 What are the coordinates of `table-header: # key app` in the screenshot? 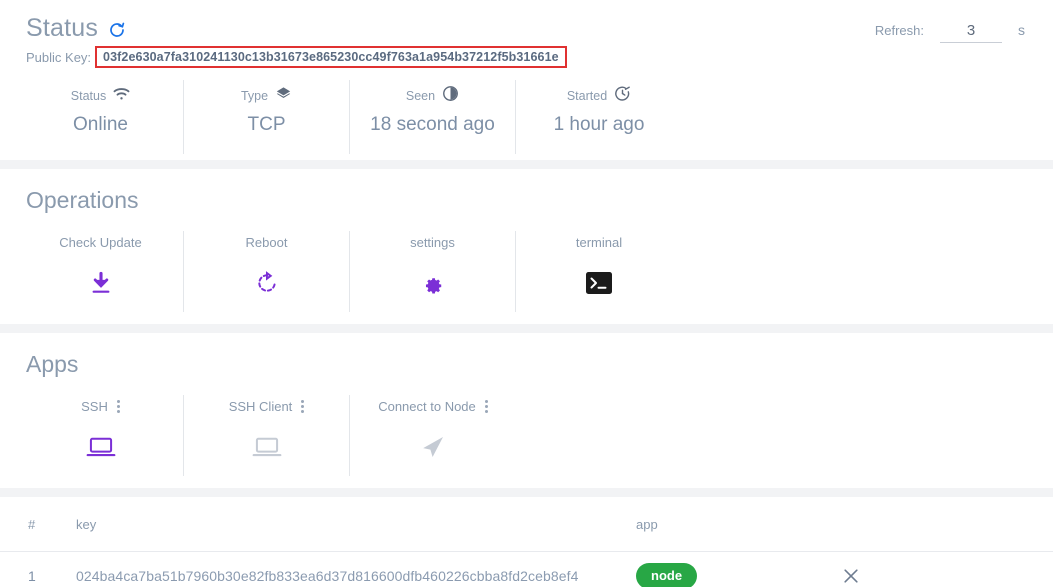 It's located at (526, 524).